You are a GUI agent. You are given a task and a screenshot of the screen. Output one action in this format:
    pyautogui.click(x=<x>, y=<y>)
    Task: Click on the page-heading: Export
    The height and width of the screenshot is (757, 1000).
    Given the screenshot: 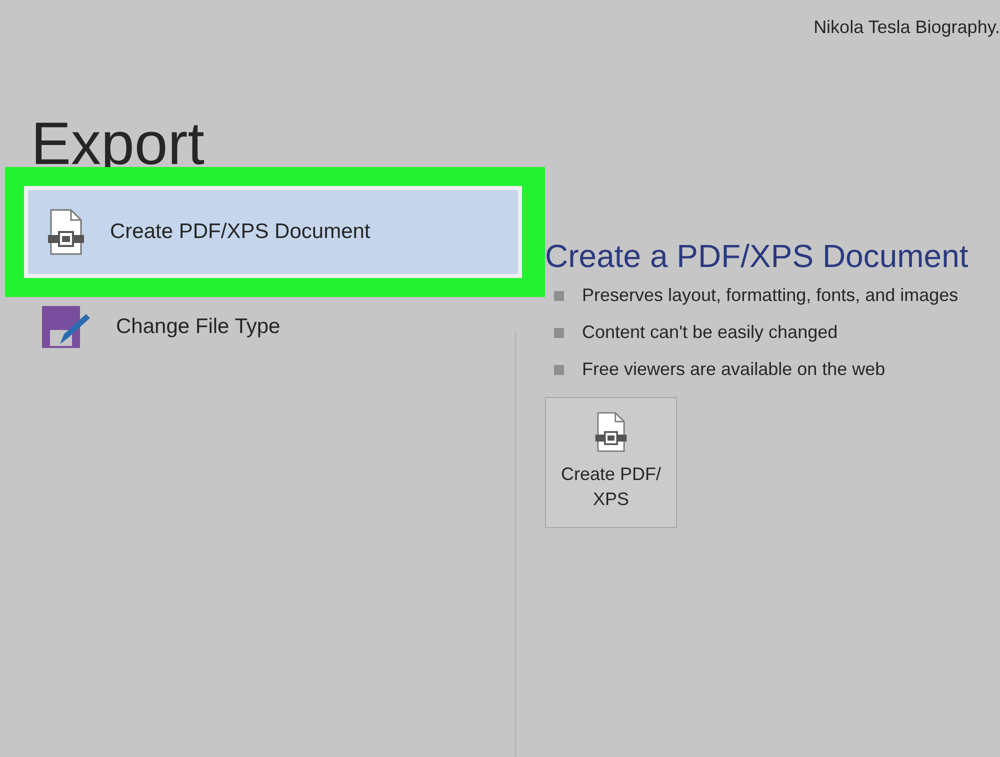 What is the action you would take?
    pyautogui.click(x=118, y=144)
    